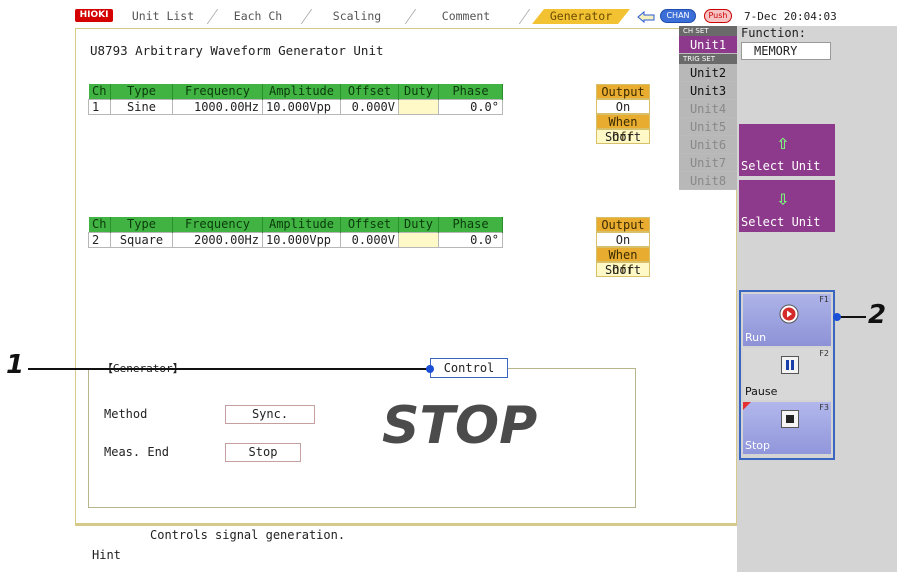 The image size is (897, 572). What do you see at coordinates (708, 145) in the screenshot?
I see `unit-item-6: Unit6` at bounding box center [708, 145].